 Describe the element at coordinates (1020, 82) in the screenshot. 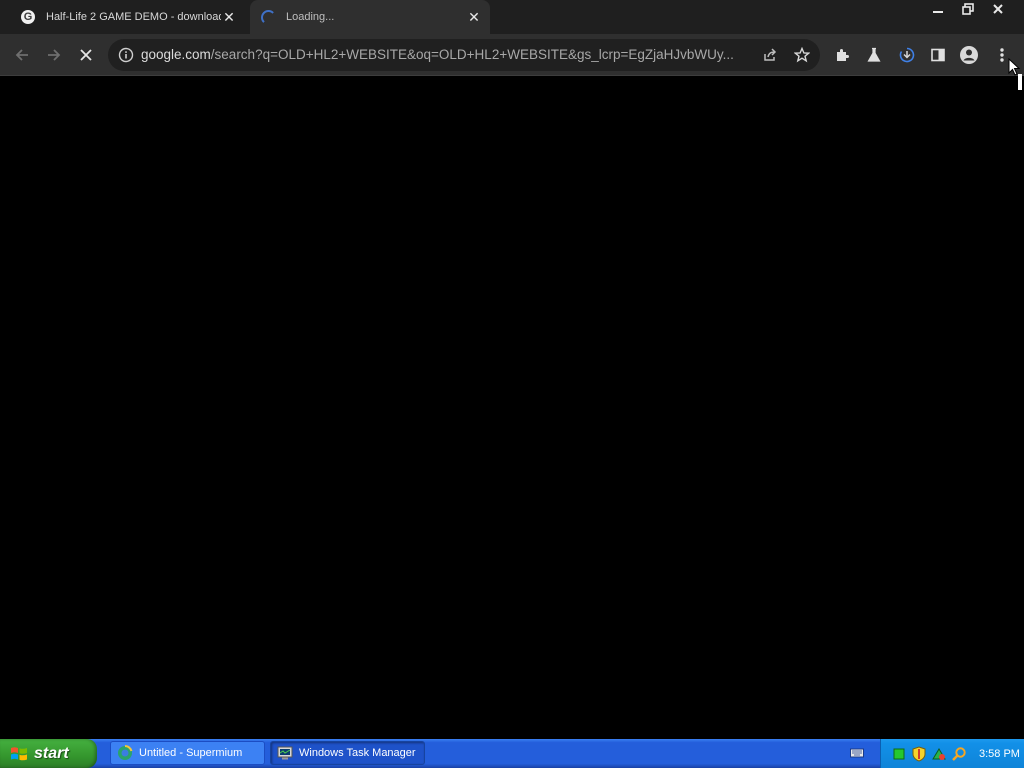

I see `text-cursor-icon` at that location.